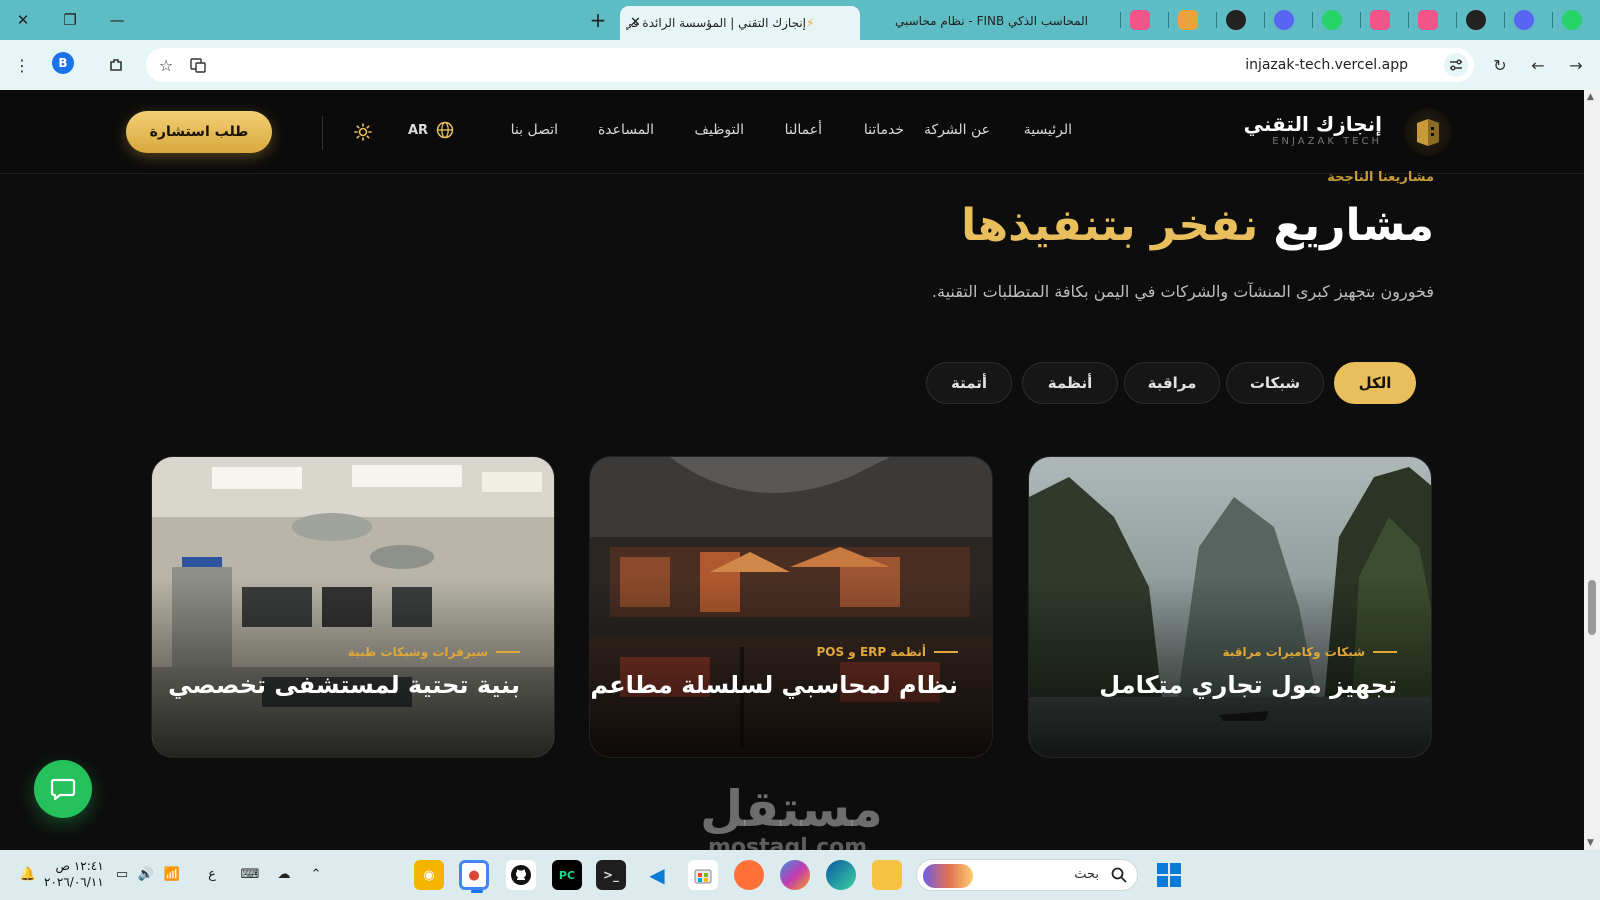  Describe the element at coordinates (635, 22) in the screenshot. I see `close-tab-icon: ✕` at that location.